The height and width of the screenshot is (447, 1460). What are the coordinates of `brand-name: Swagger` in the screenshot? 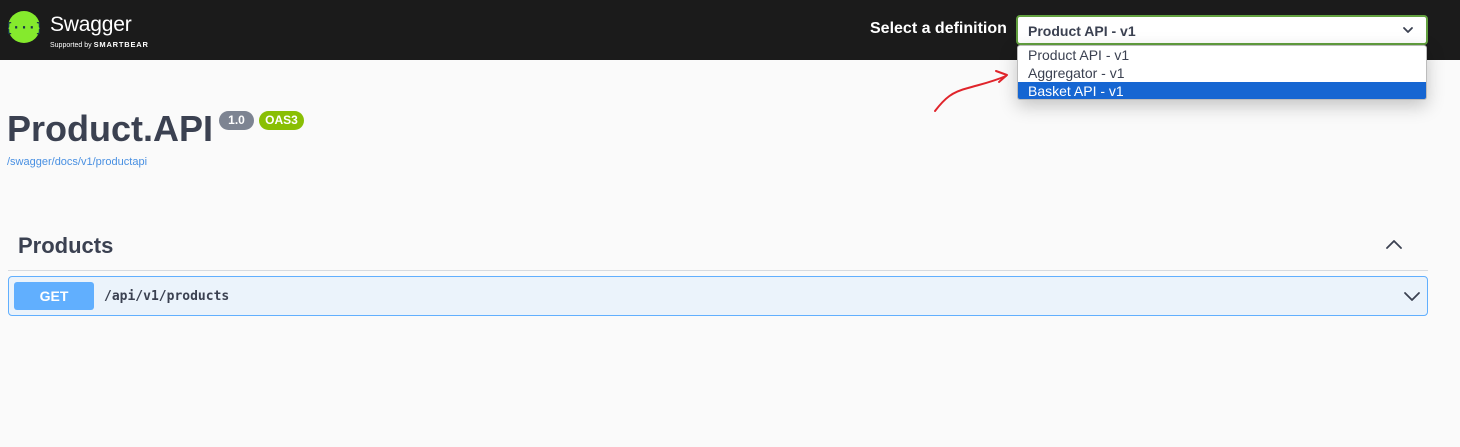 It's located at (91, 25).